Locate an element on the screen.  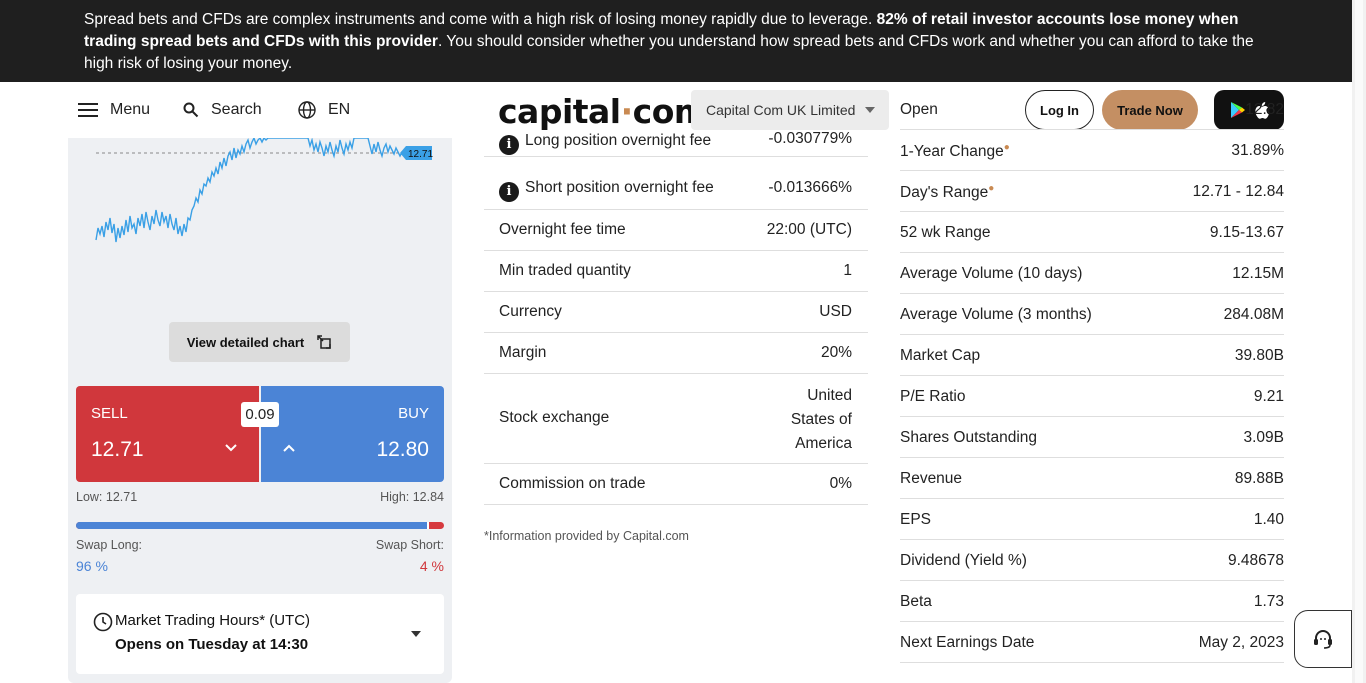
stat-label: Market Cap is located at coordinates (940, 355).